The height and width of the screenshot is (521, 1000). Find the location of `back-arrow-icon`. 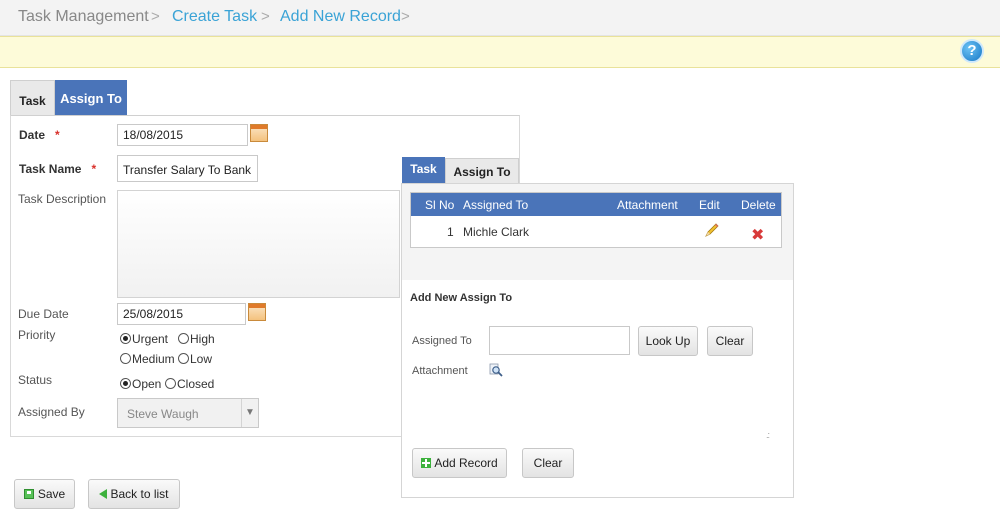

back-arrow-icon is located at coordinates (103, 494).